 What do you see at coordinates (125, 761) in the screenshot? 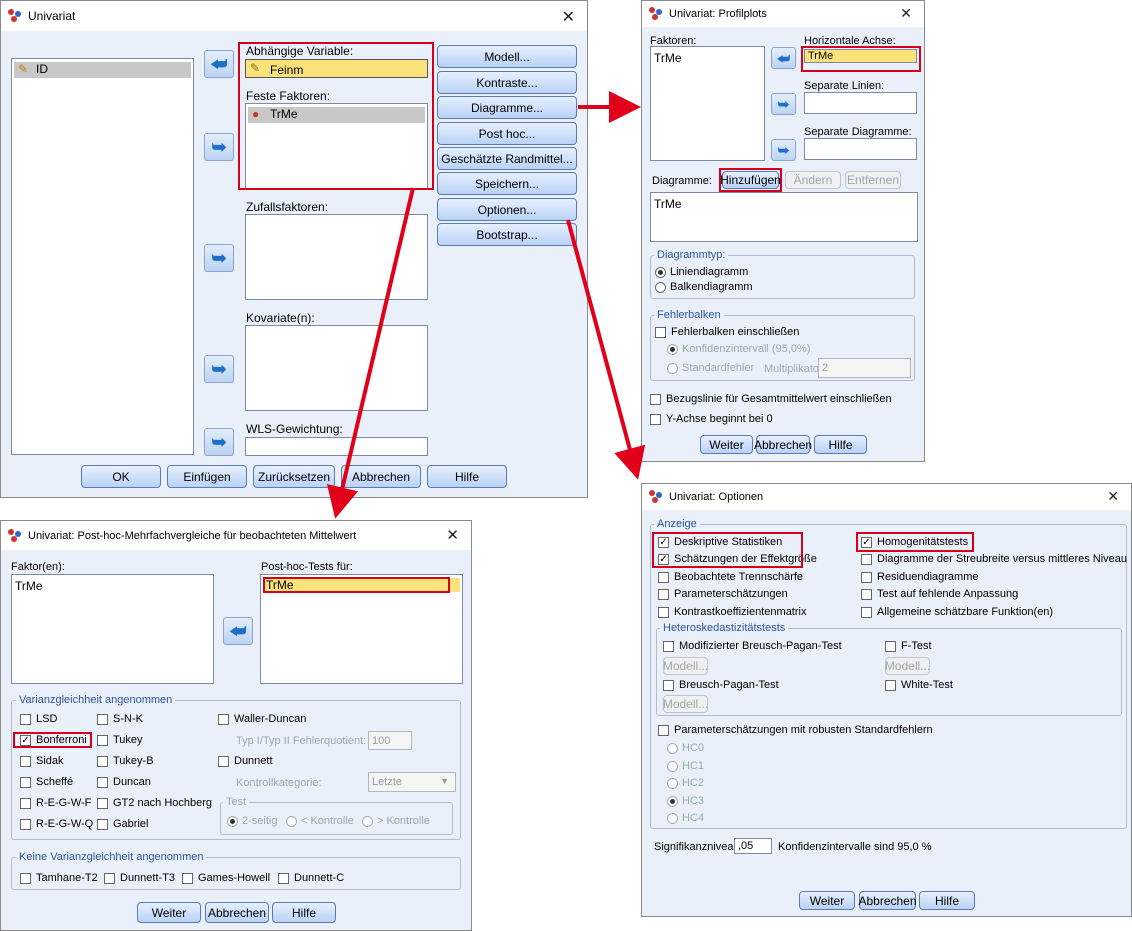
I see `tukey-b-checkbox: Tukey-B` at bounding box center [125, 761].